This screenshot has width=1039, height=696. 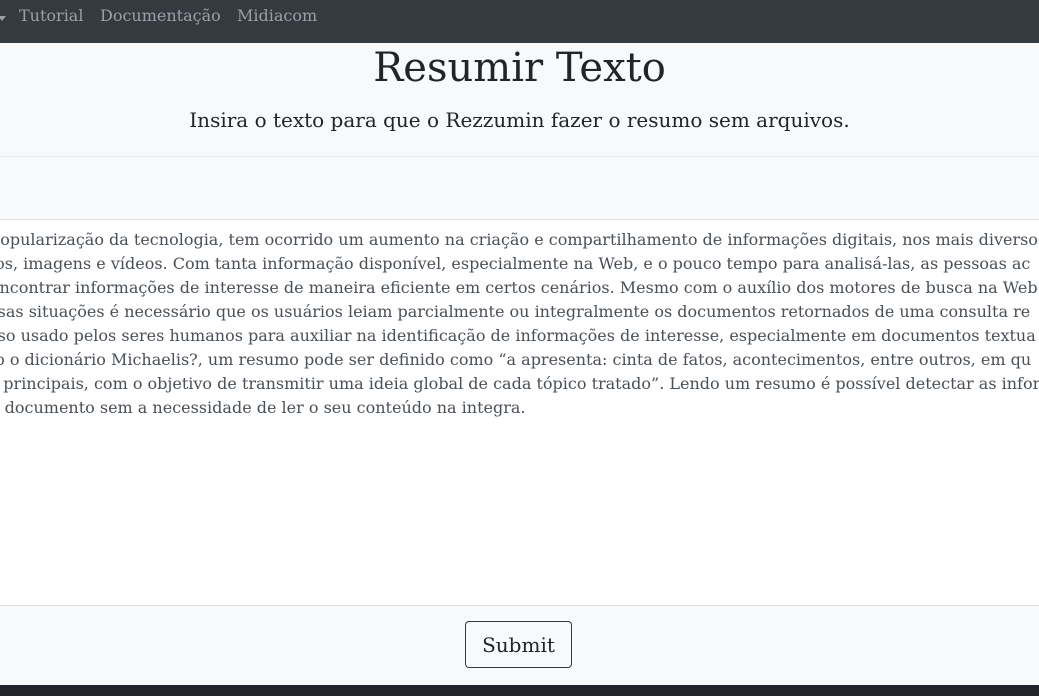 What do you see at coordinates (3, 18) in the screenshot?
I see `dropdown-caret-icon` at bounding box center [3, 18].